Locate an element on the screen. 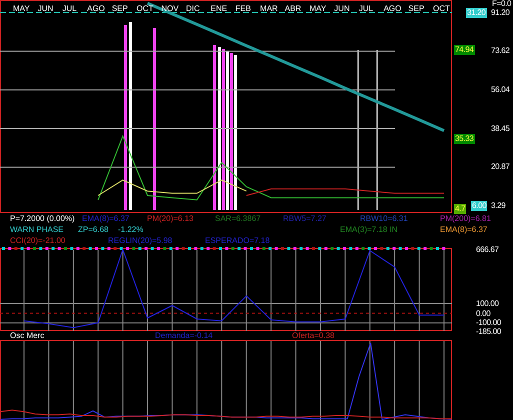  month-label: MAR is located at coordinates (269, 9).